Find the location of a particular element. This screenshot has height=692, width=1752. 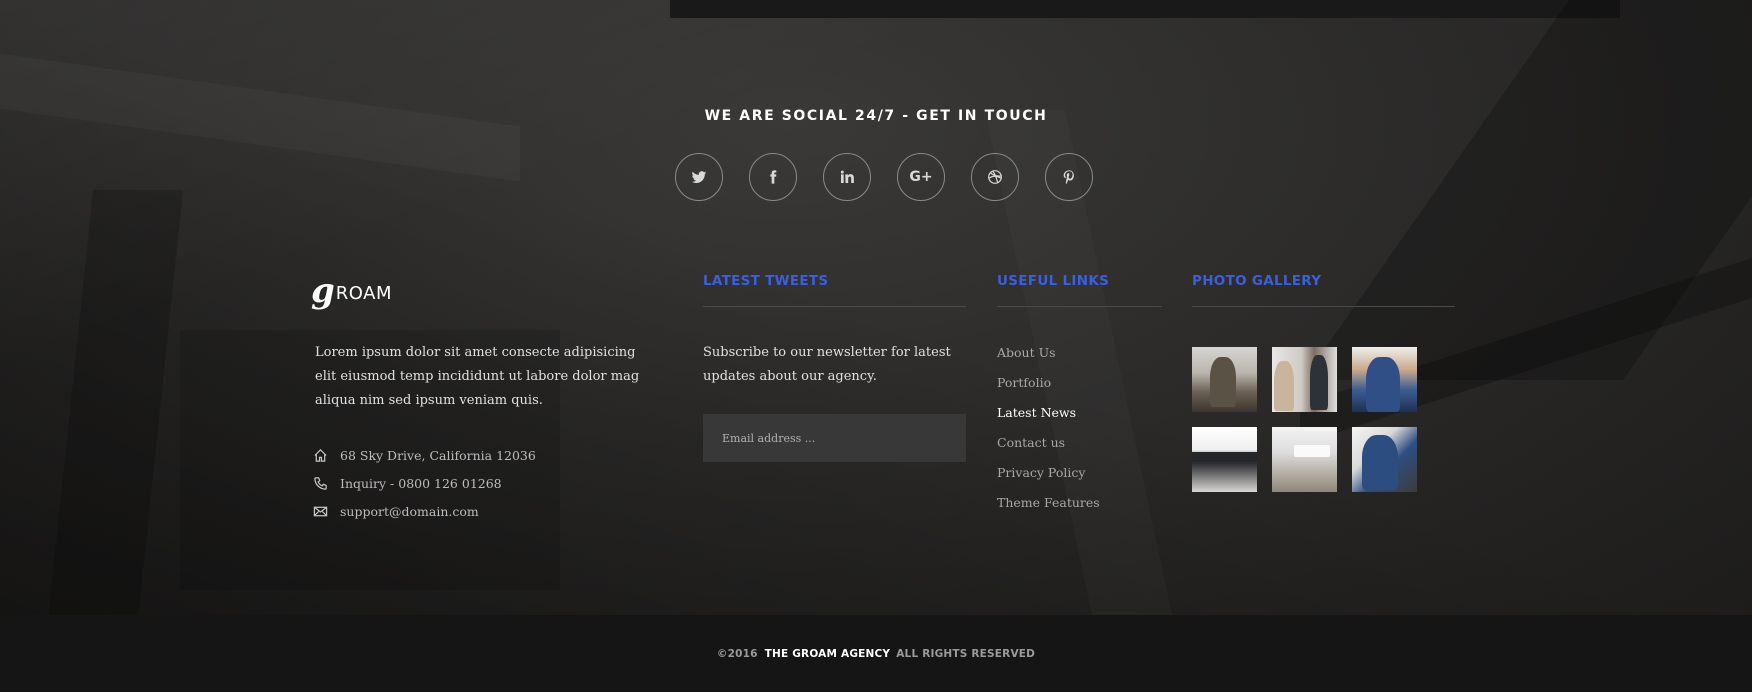

useful-links-title: USEFUL LINKS is located at coordinates (1053, 281).